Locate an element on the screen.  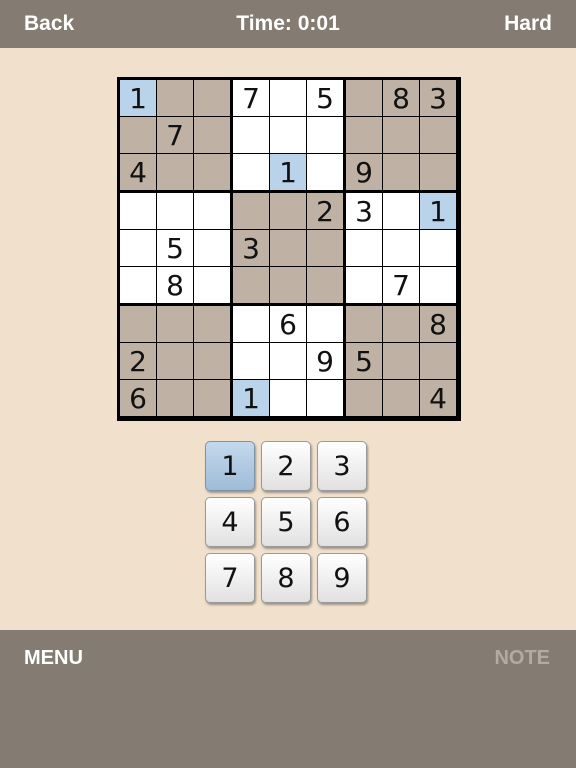
number-key: 5 is located at coordinates (286, 522).